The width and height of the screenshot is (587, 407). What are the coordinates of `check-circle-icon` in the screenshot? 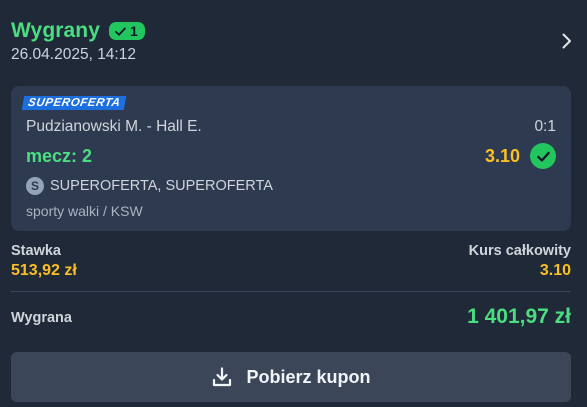 It's located at (543, 156).